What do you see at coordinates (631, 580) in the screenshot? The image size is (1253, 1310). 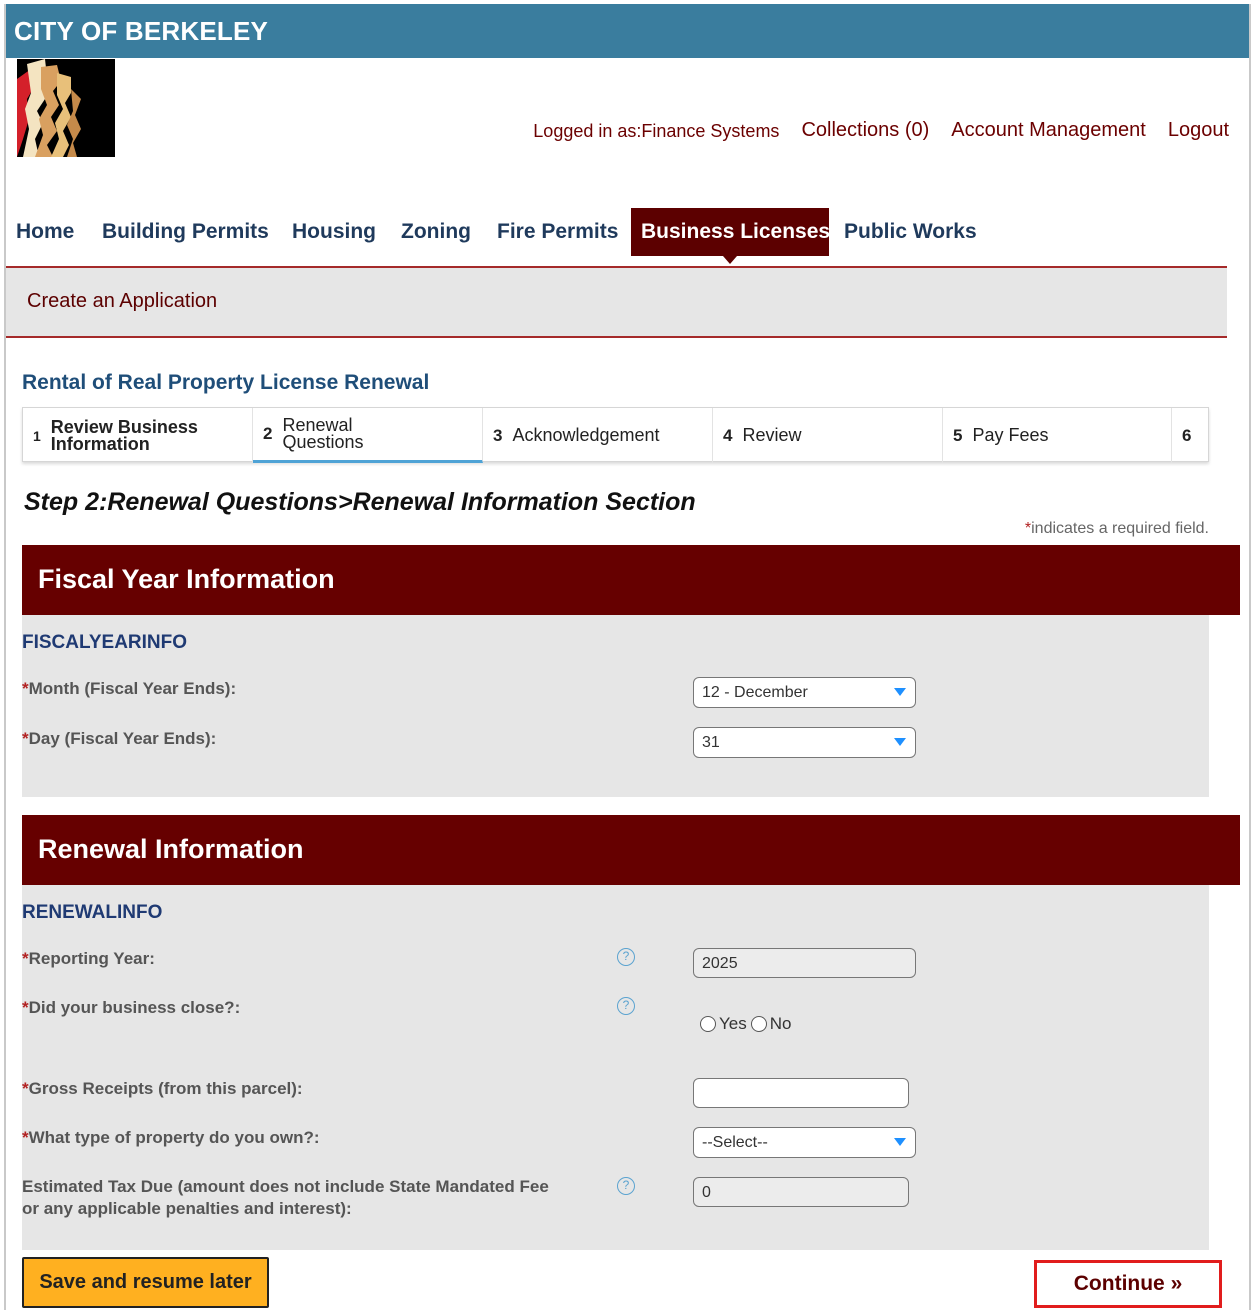 I see `fiscal-year-section-header: Fiscal Year Information` at bounding box center [631, 580].